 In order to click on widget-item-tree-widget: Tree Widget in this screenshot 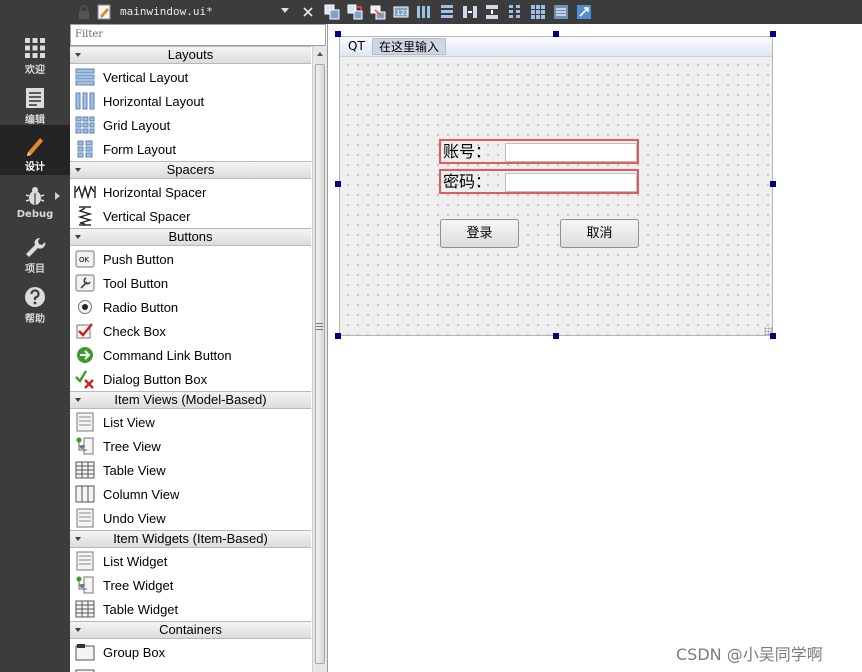, I will do `click(190, 585)`.